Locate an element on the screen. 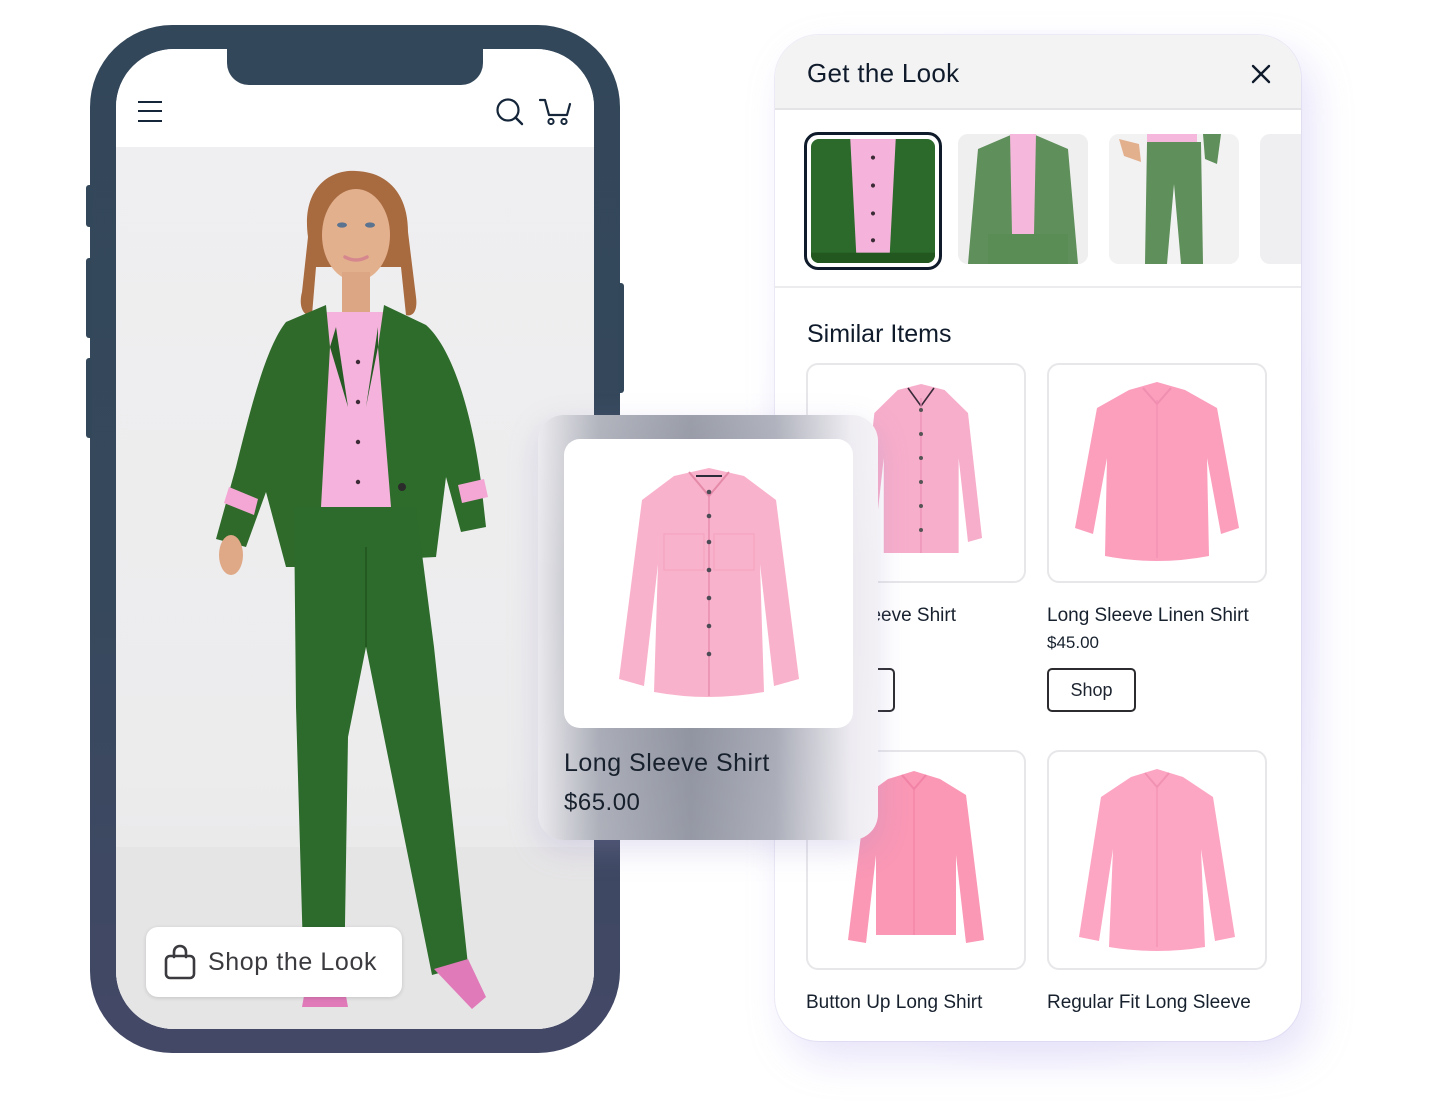  pink-regular-fit-shirt-image is located at coordinates (1157, 860).